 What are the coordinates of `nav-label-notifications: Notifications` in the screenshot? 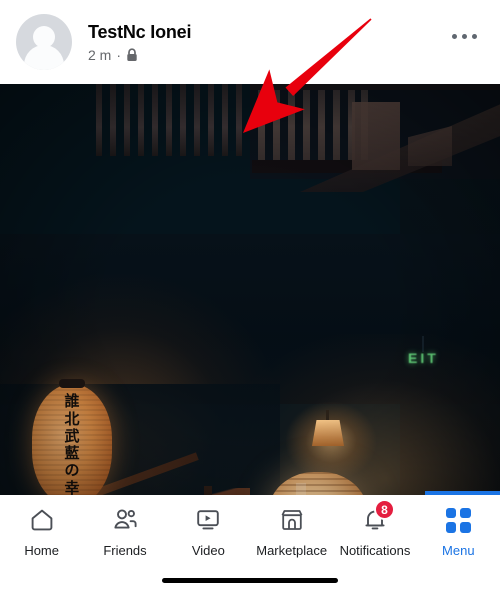 It's located at (375, 550).